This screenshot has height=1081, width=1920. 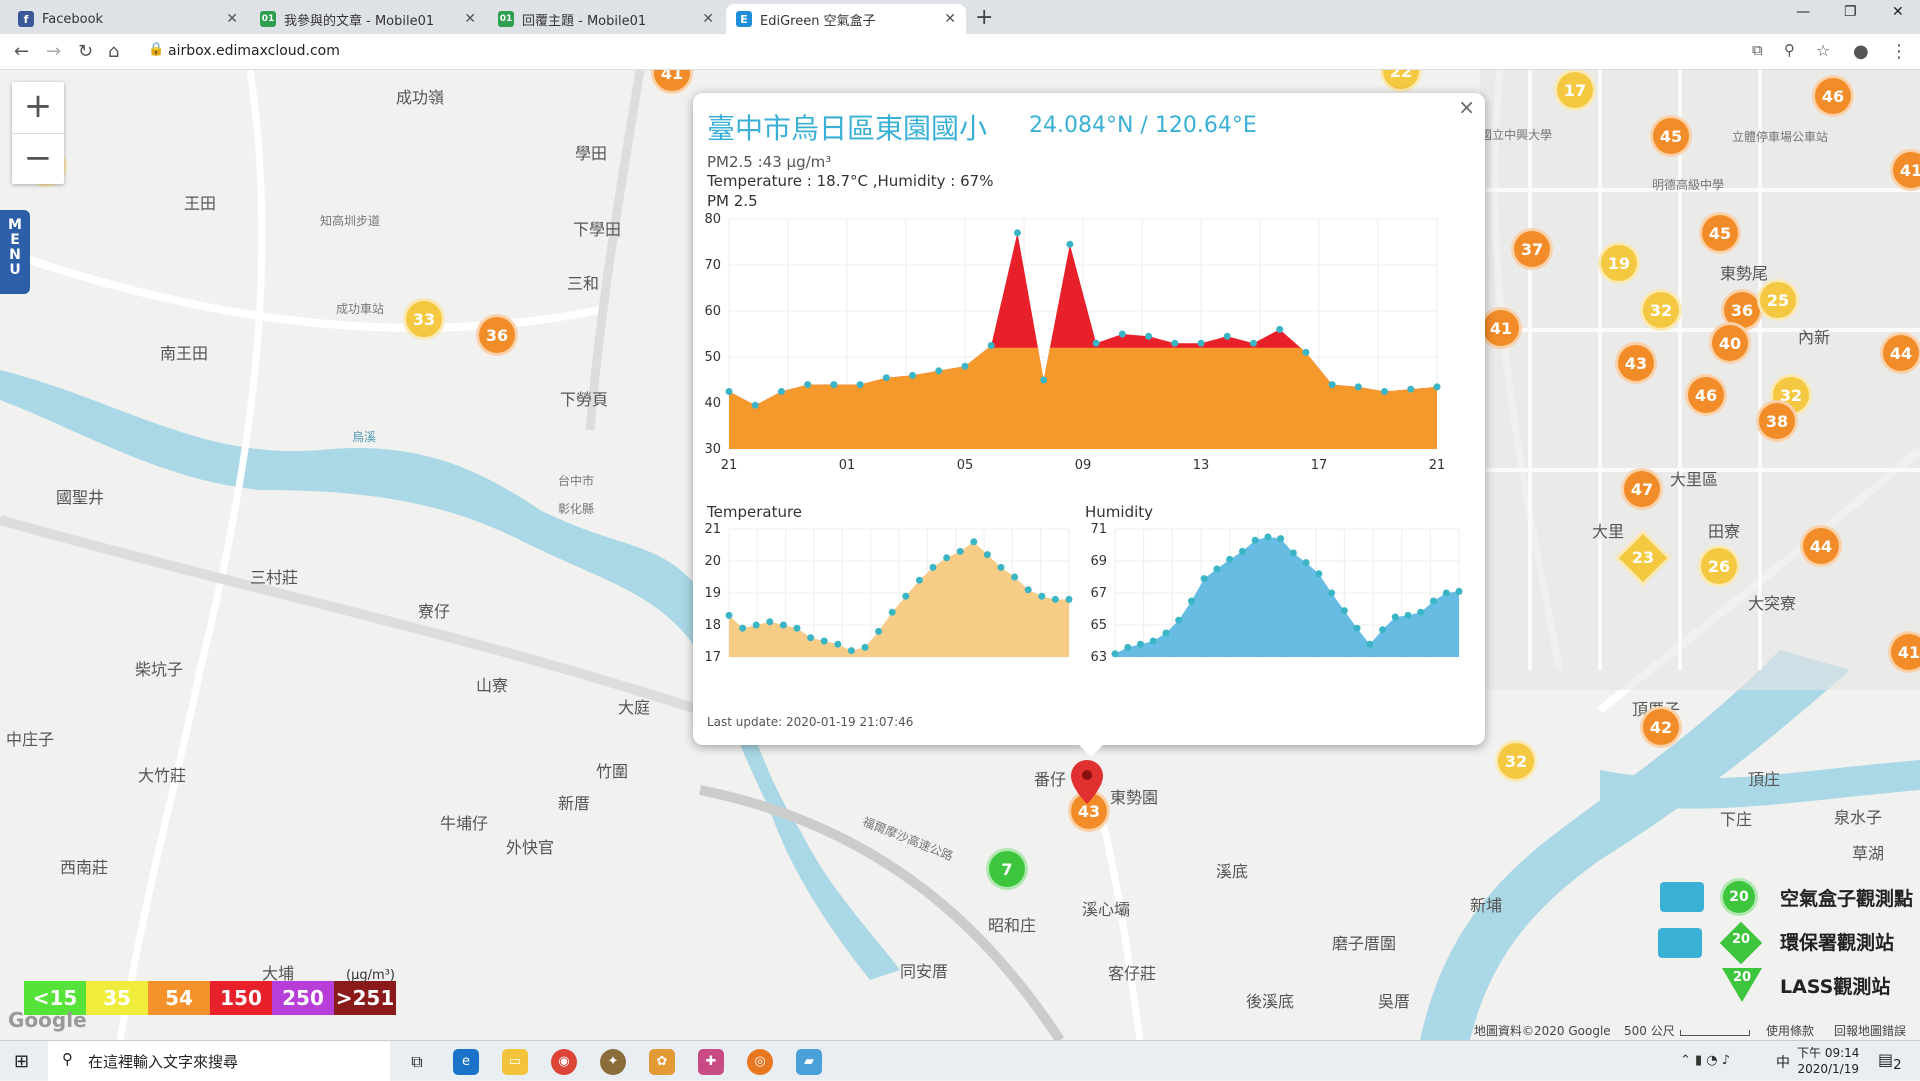 I want to click on zoom-in-button: +, so click(x=38, y=107).